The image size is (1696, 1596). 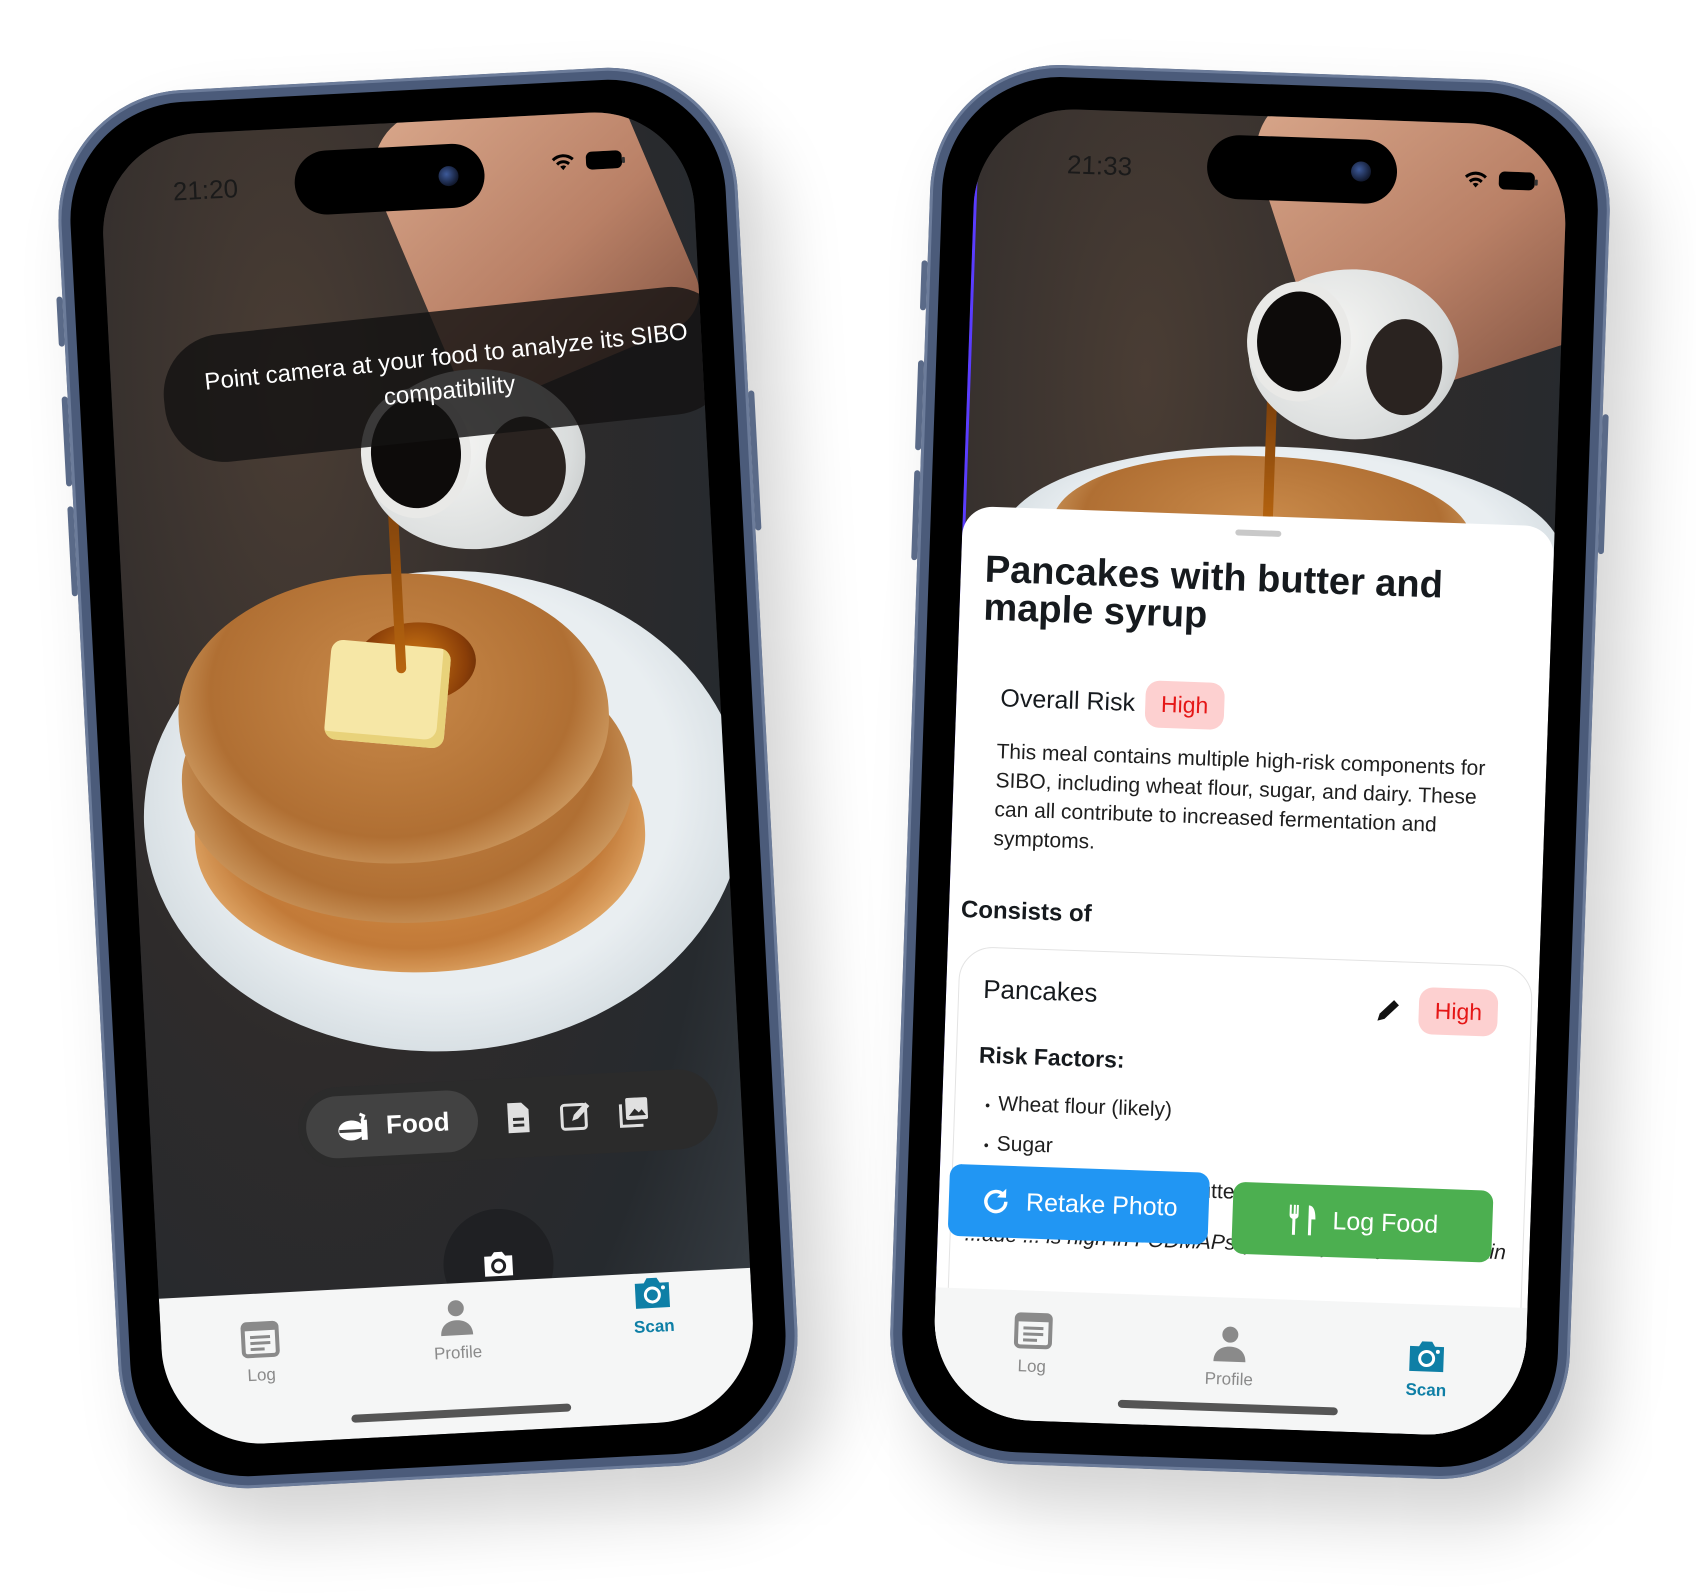 What do you see at coordinates (1099, 165) in the screenshot?
I see `status-time: 21:33` at bounding box center [1099, 165].